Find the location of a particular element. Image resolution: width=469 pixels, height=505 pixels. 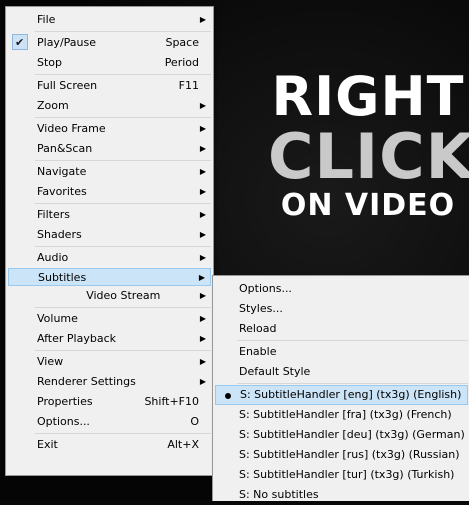

menu-item-label: Zoom is located at coordinates (53, 105).